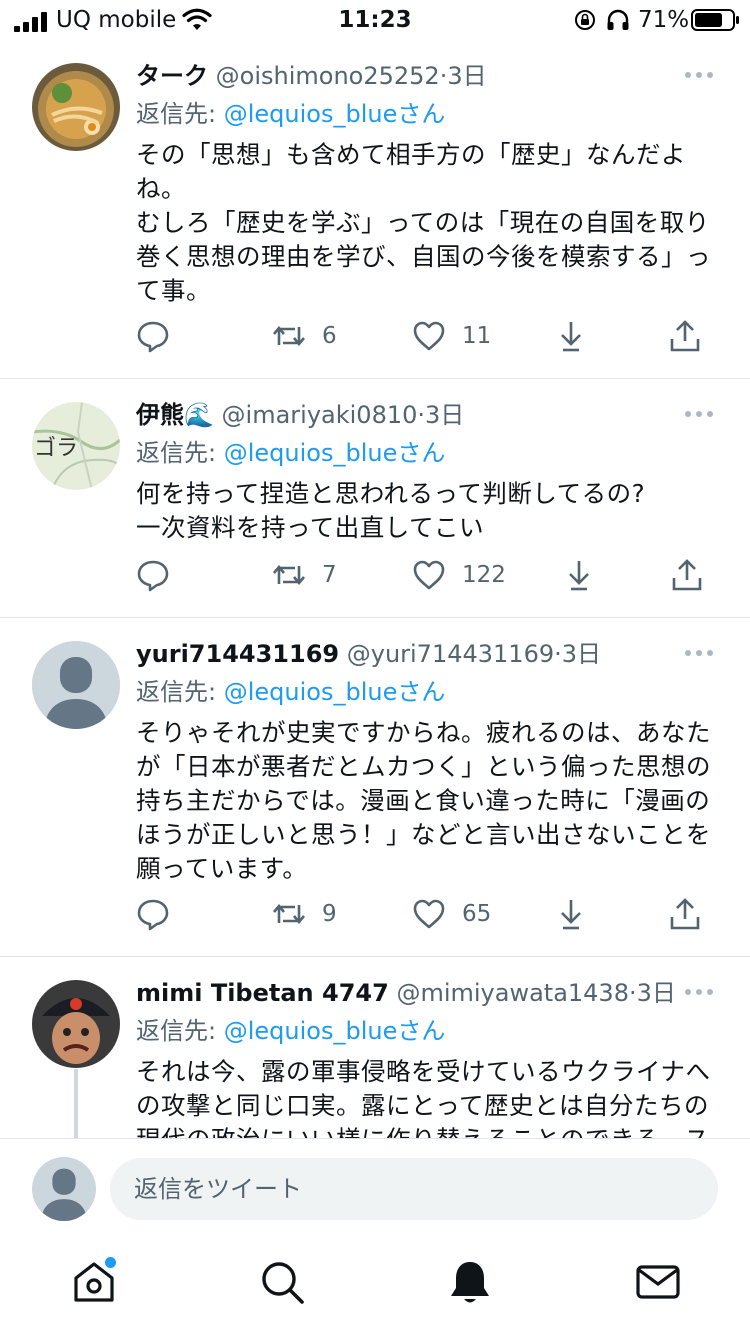 This screenshot has width=750, height=1334. I want to click on headphones-icon, so click(618, 19).